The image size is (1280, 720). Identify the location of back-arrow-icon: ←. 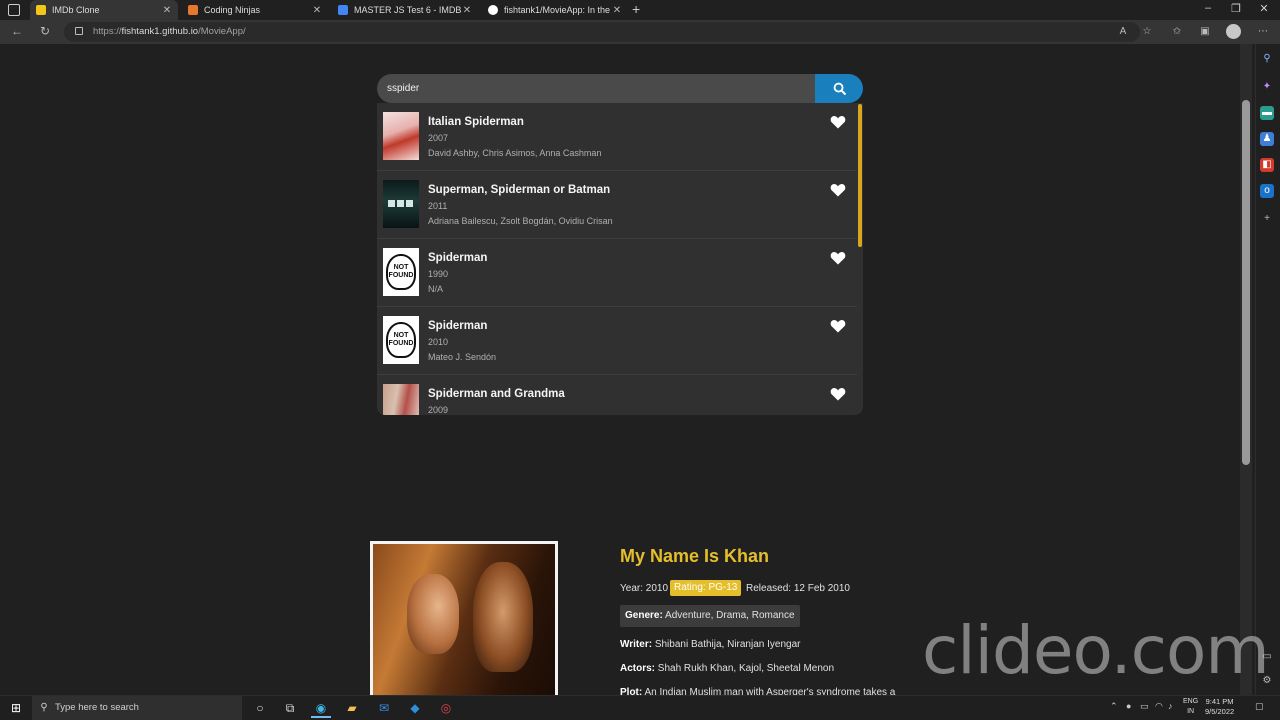
(17, 31).